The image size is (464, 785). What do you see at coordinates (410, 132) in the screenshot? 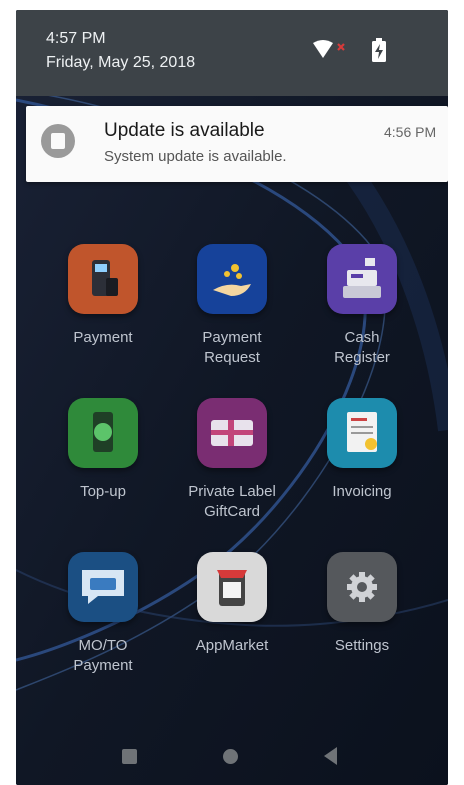
I see `notification-time: 4:56 PM` at bounding box center [410, 132].